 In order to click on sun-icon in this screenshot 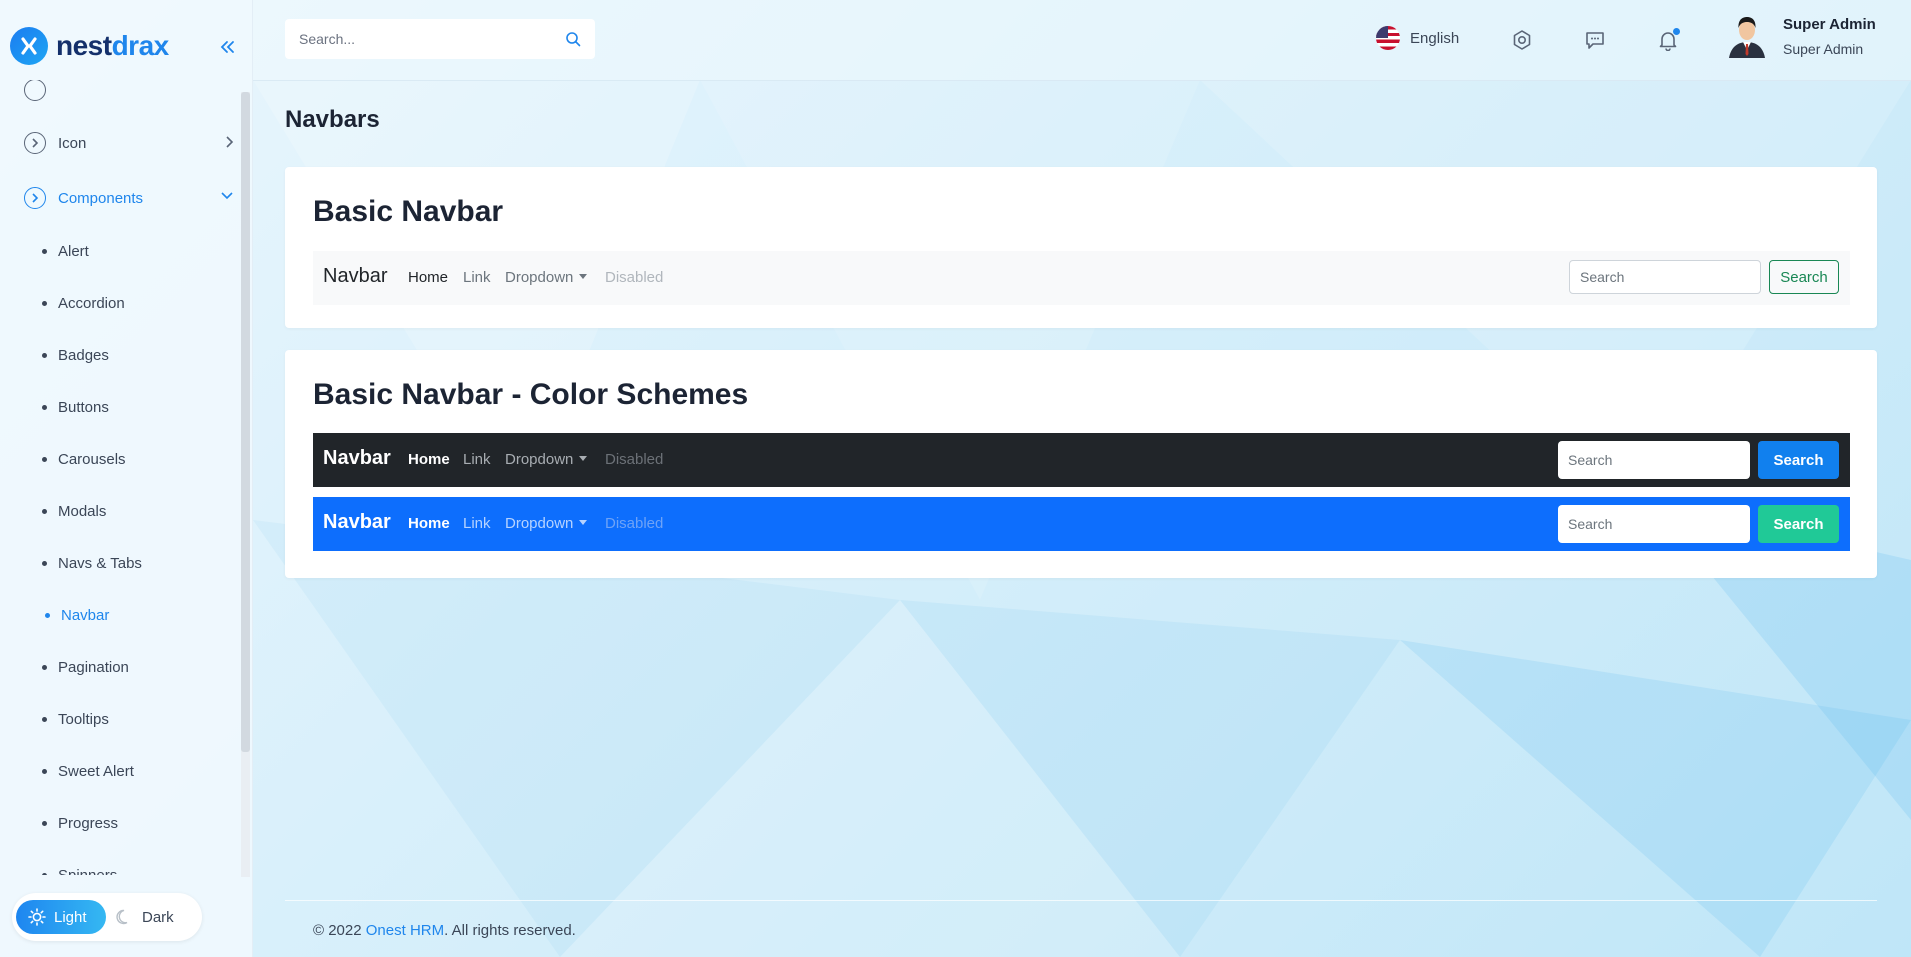, I will do `click(37, 917)`.